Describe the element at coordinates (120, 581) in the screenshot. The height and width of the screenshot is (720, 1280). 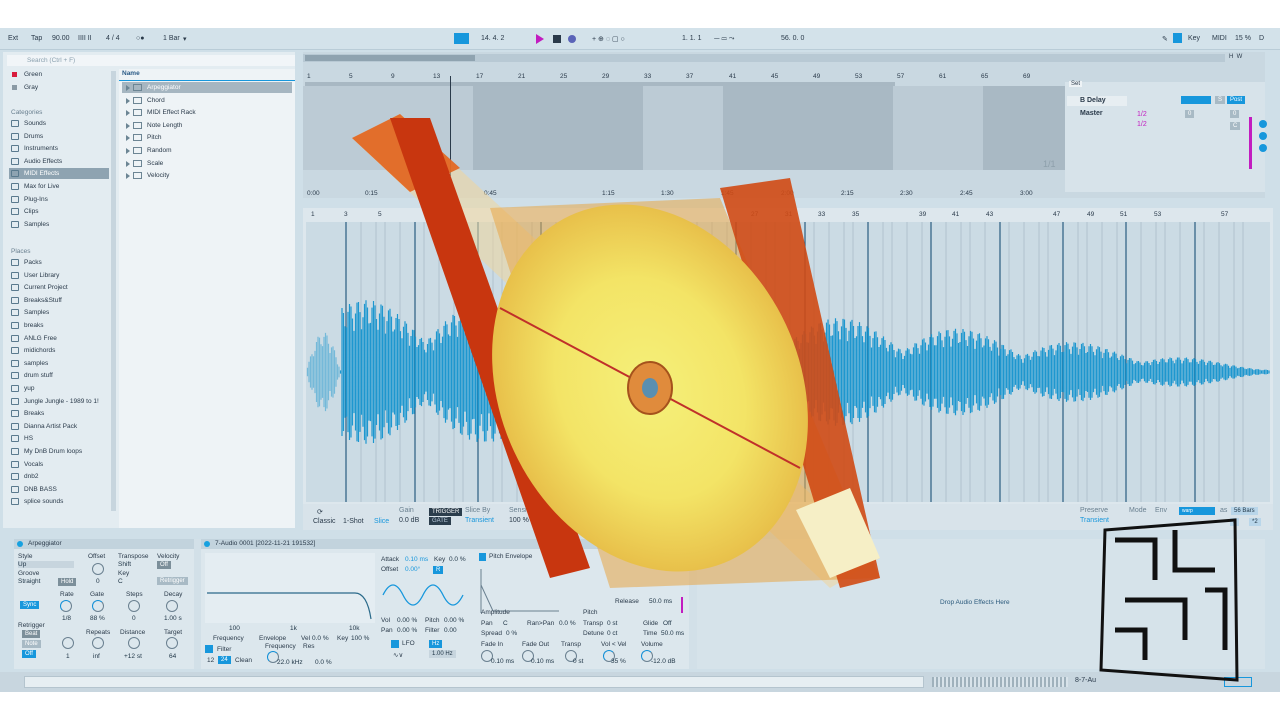
I see `key-menu: C` at that location.